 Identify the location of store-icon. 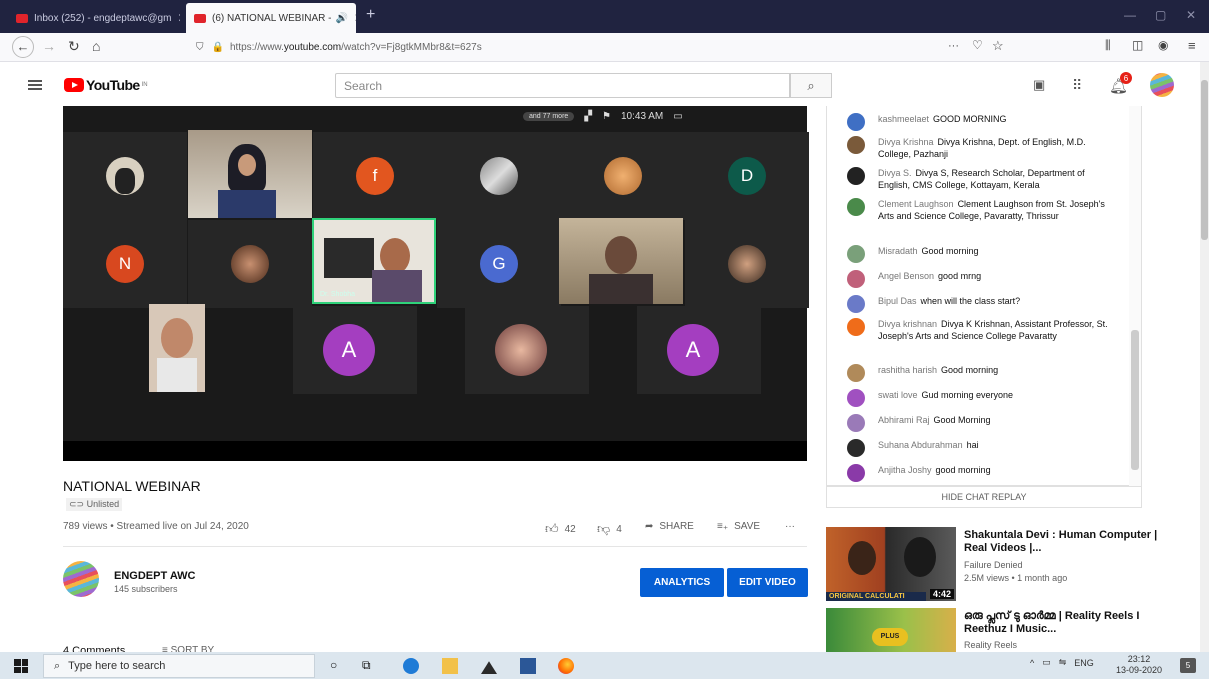
(489, 667).